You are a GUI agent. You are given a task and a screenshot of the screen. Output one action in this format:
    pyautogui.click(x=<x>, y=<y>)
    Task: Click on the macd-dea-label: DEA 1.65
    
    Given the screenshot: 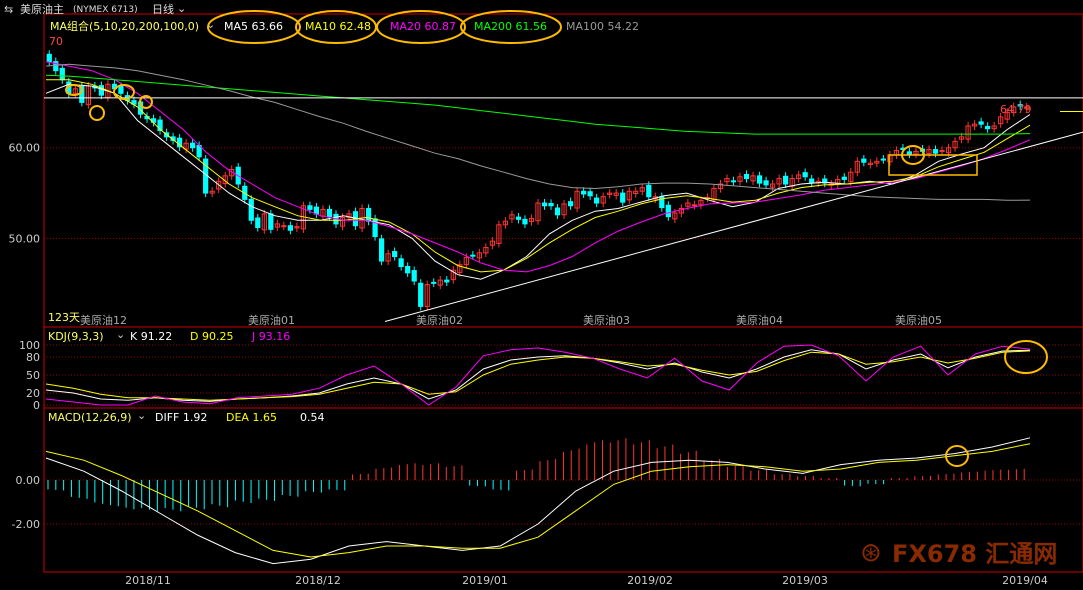 What is the action you would take?
    pyautogui.click(x=251, y=418)
    